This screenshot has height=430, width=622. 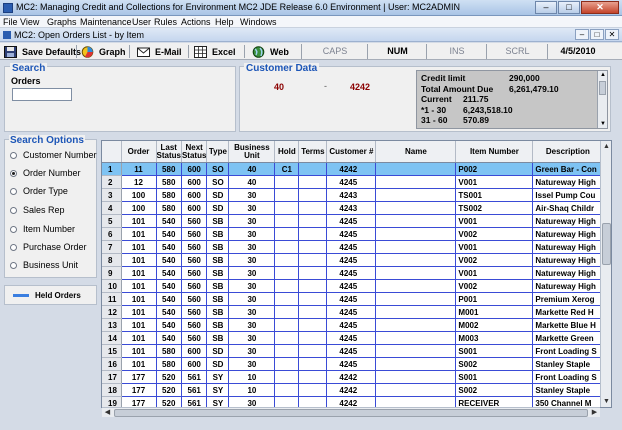 I want to click on row-number-cell: 11, so click(x=112, y=299).